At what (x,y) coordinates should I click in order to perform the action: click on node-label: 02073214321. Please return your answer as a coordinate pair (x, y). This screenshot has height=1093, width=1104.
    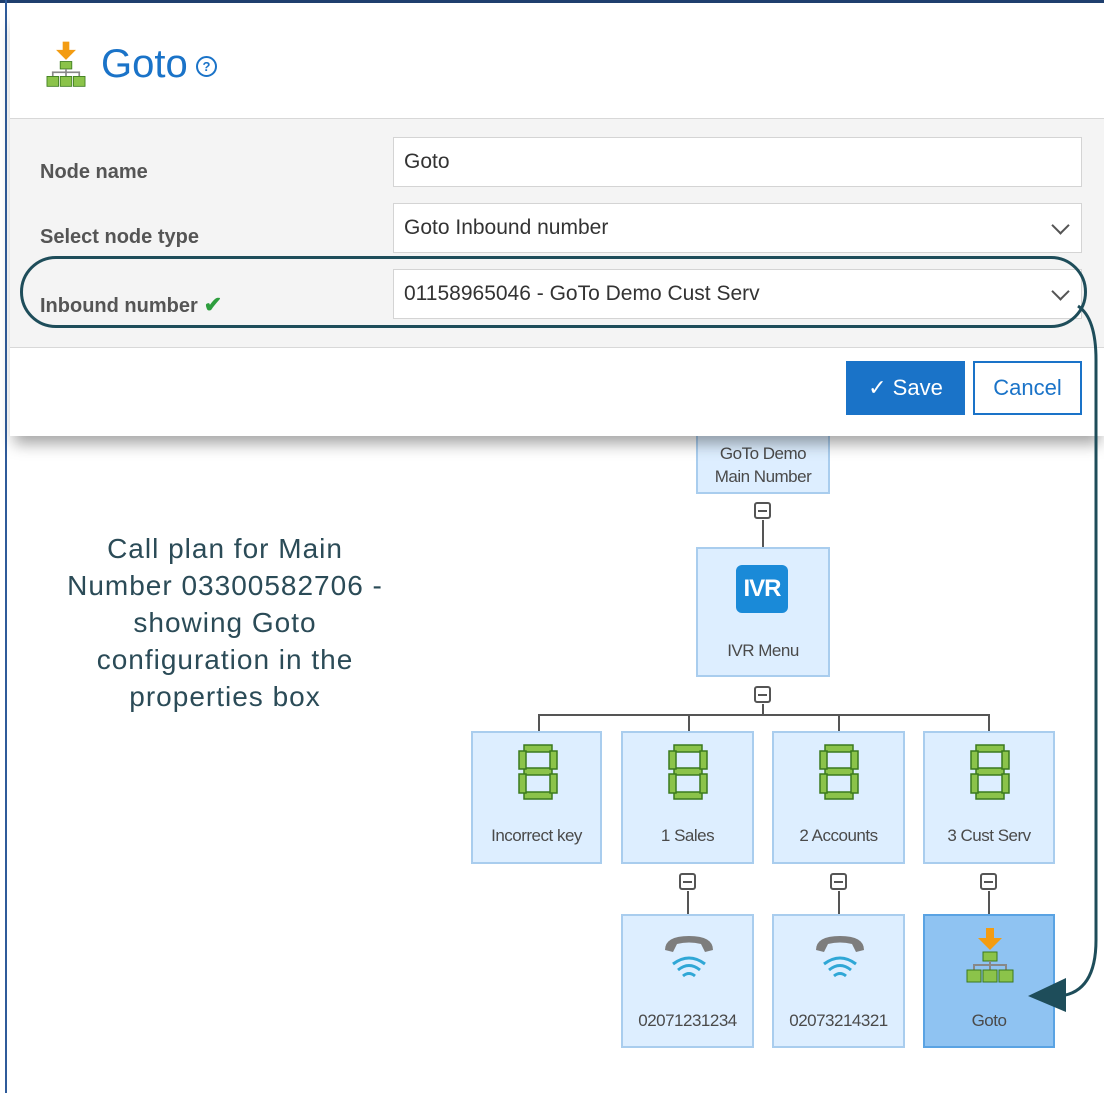
    Looking at the image, I should click on (838, 1020).